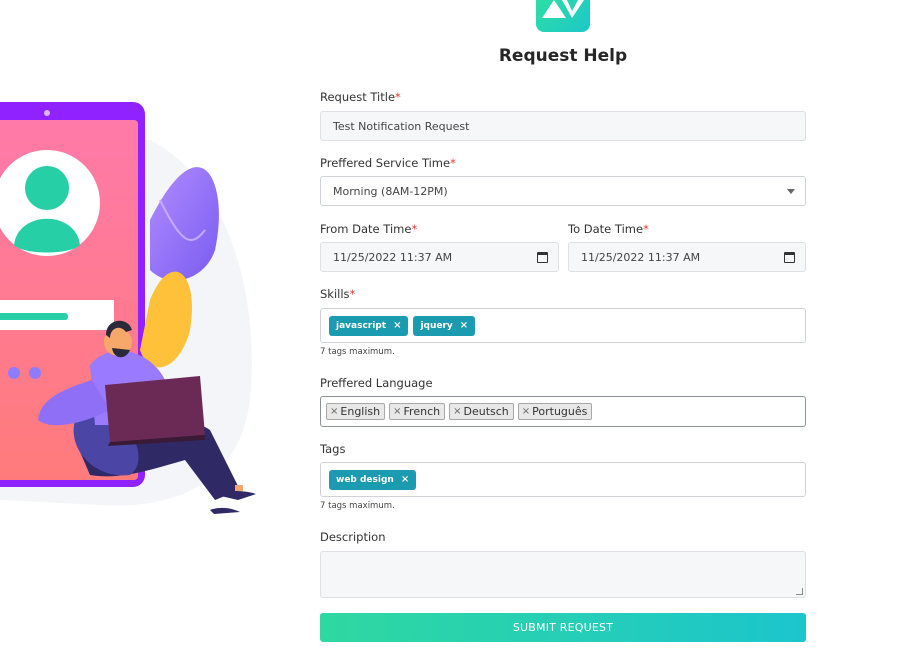 The width and height of the screenshot is (924, 649). Describe the element at coordinates (335, 294) in the screenshot. I see `skills-label-text: Skills` at that location.